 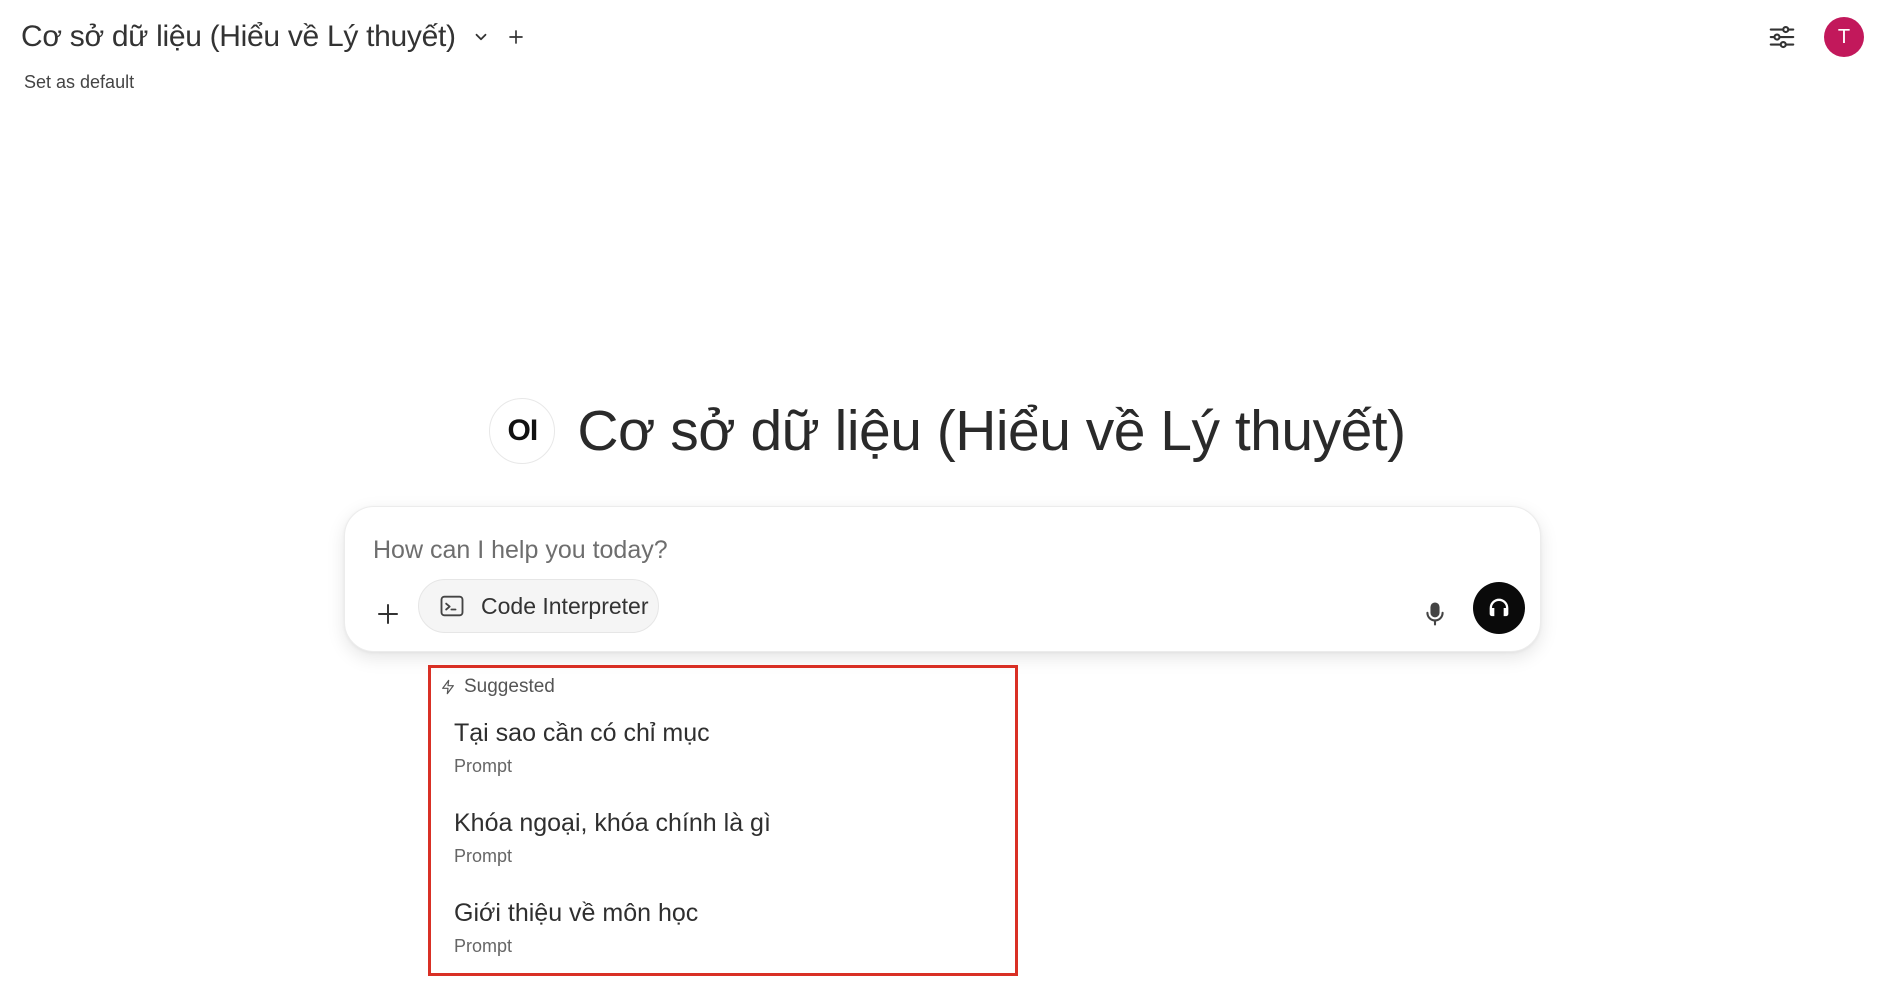 What do you see at coordinates (452, 606) in the screenshot?
I see `terminal-icon` at bounding box center [452, 606].